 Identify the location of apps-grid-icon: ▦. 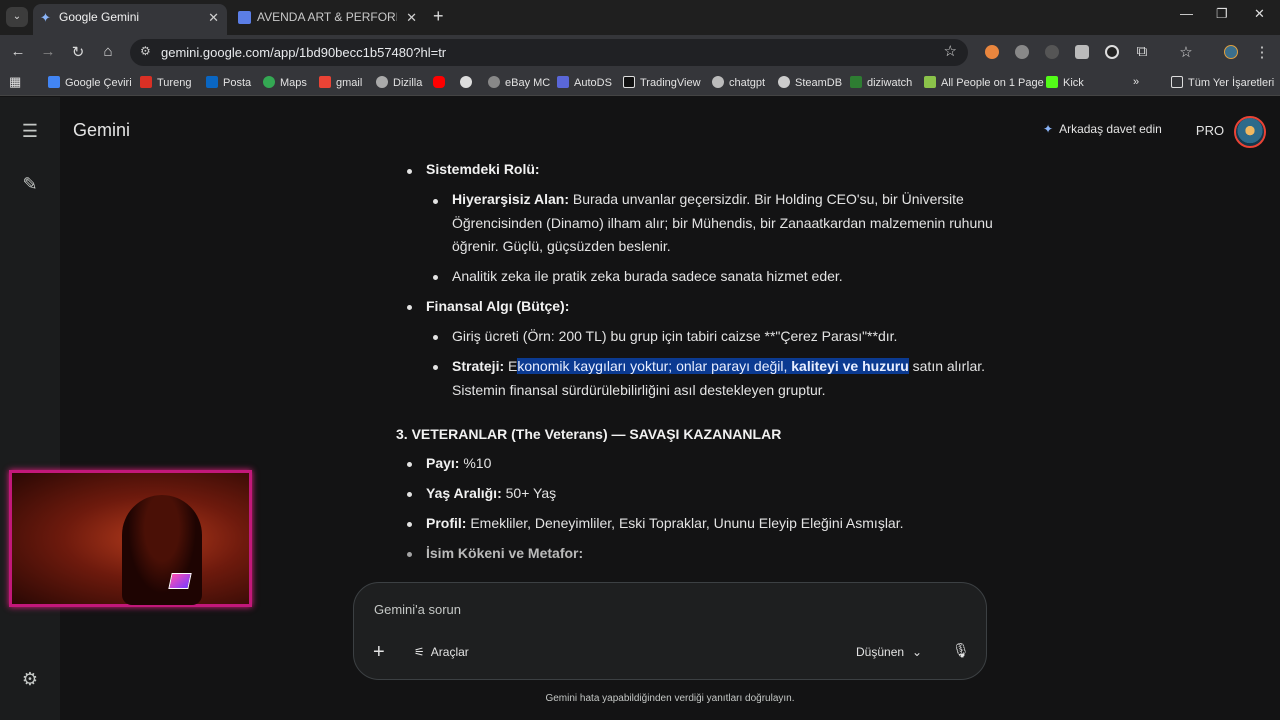
(15, 82).